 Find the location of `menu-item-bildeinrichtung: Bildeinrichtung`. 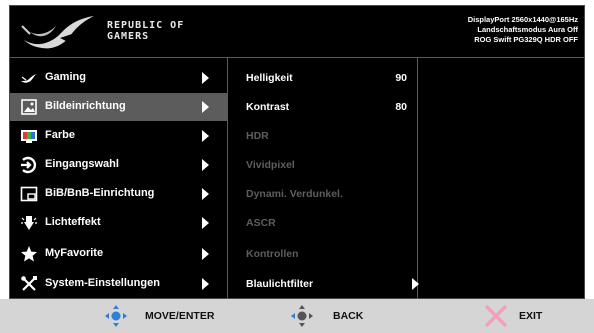

menu-item-bildeinrichtung: Bildeinrichtung is located at coordinates (118, 107).